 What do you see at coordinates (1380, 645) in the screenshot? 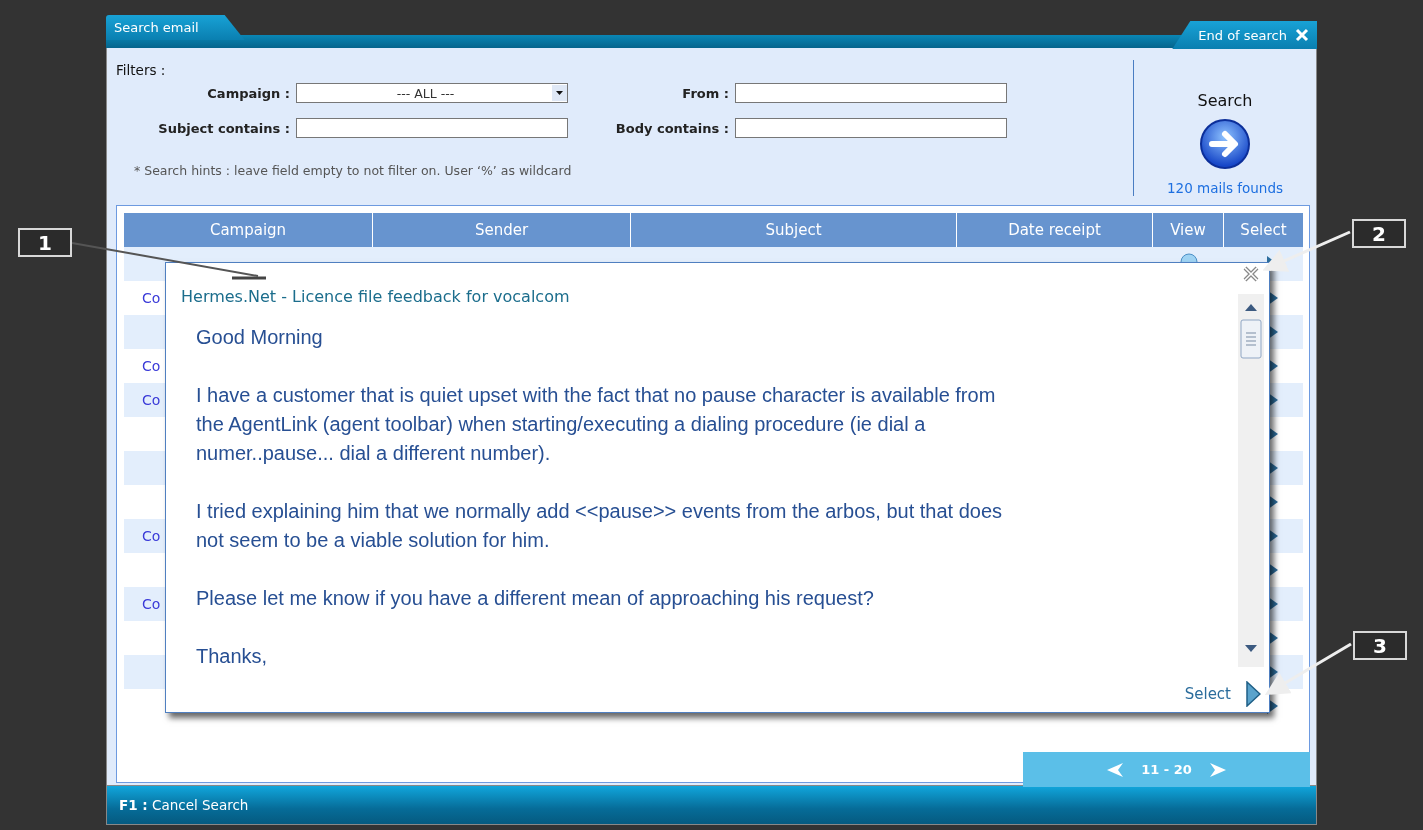
I see `callout-number: 3` at bounding box center [1380, 645].